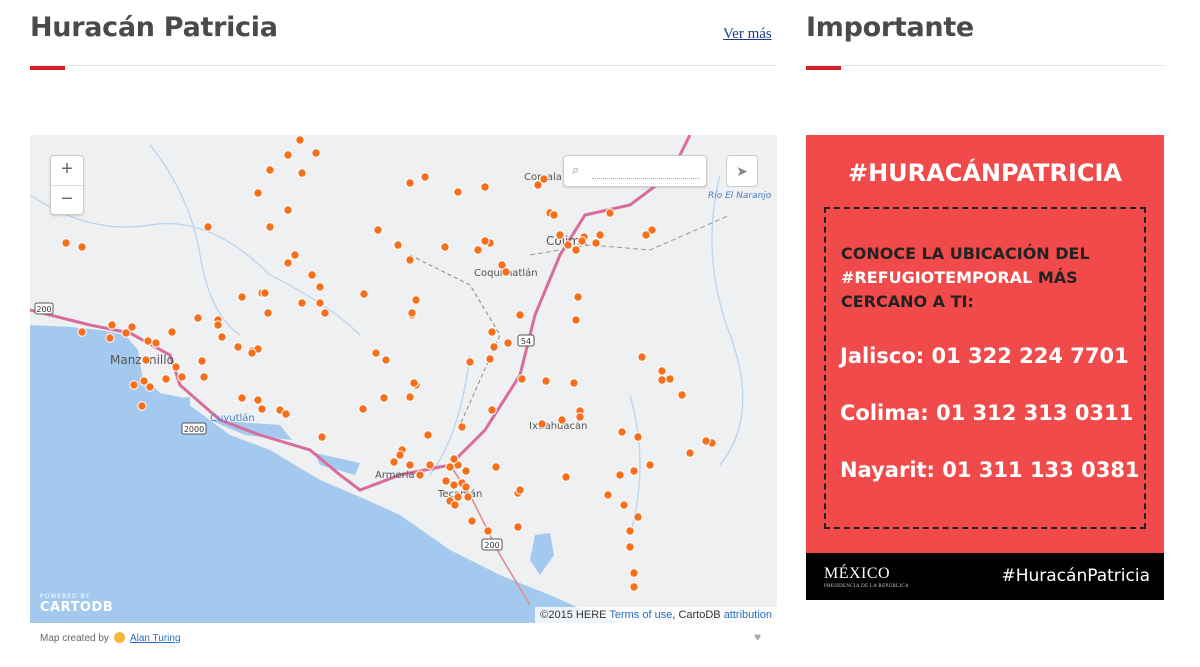  Describe the element at coordinates (640, 615) in the screenshot. I see `terms-of-use-link: Terms of use` at that location.